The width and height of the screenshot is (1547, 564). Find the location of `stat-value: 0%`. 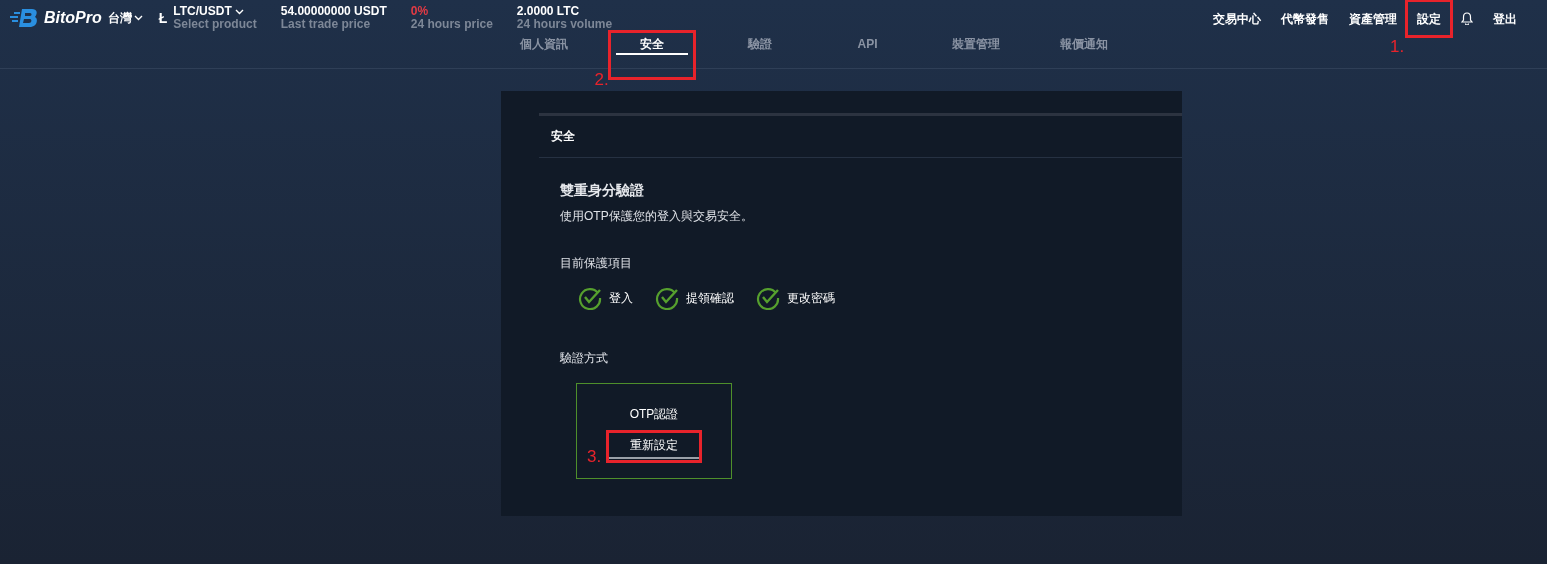

stat-value: 0% is located at coordinates (420, 11).